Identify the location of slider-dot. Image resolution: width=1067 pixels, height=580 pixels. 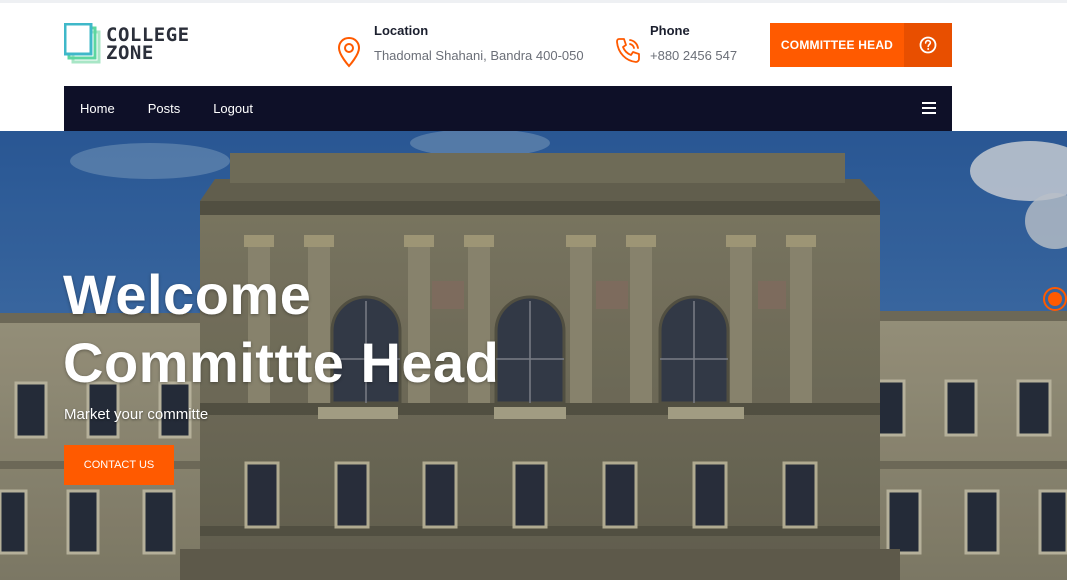
(1055, 299).